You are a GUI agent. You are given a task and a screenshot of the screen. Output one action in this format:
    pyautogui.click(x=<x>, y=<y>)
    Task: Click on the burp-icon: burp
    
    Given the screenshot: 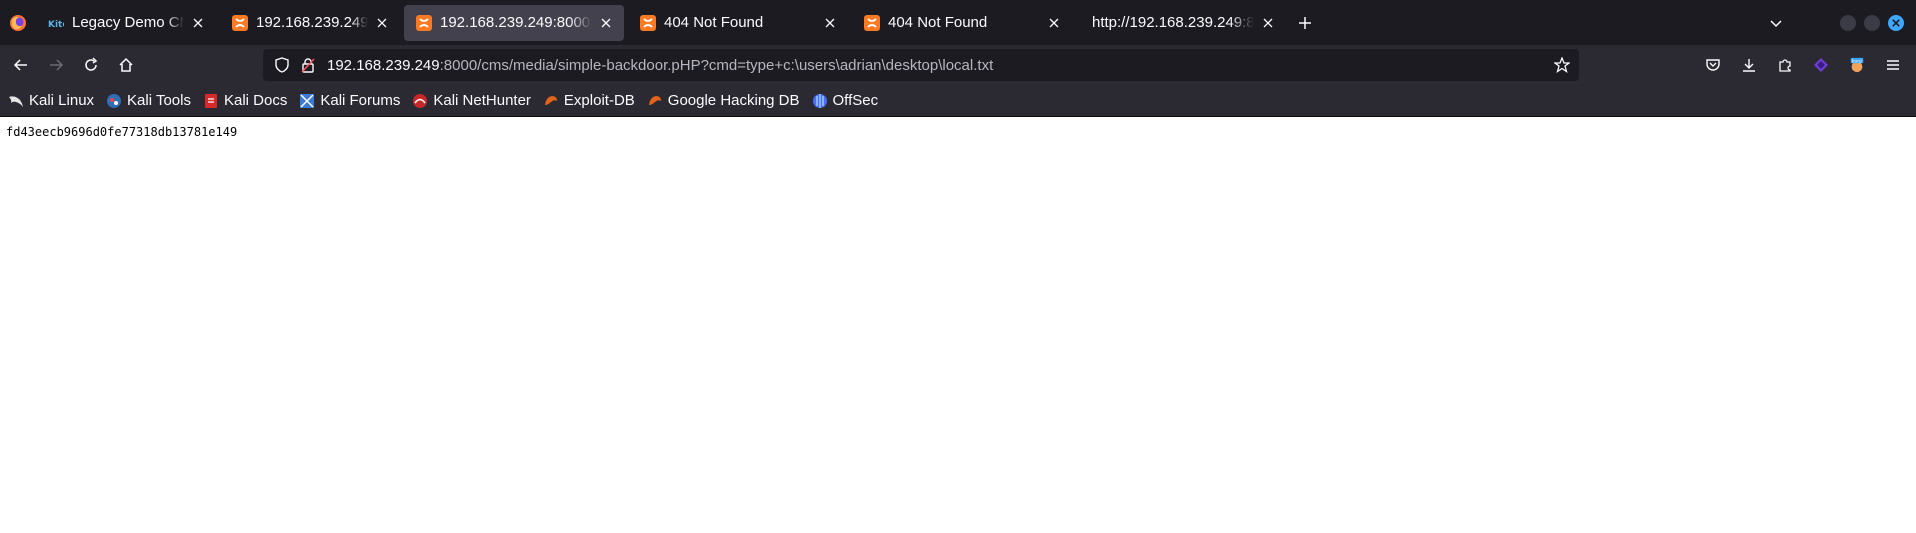 What is the action you would take?
    pyautogui.click(x=1857, y=65)
    